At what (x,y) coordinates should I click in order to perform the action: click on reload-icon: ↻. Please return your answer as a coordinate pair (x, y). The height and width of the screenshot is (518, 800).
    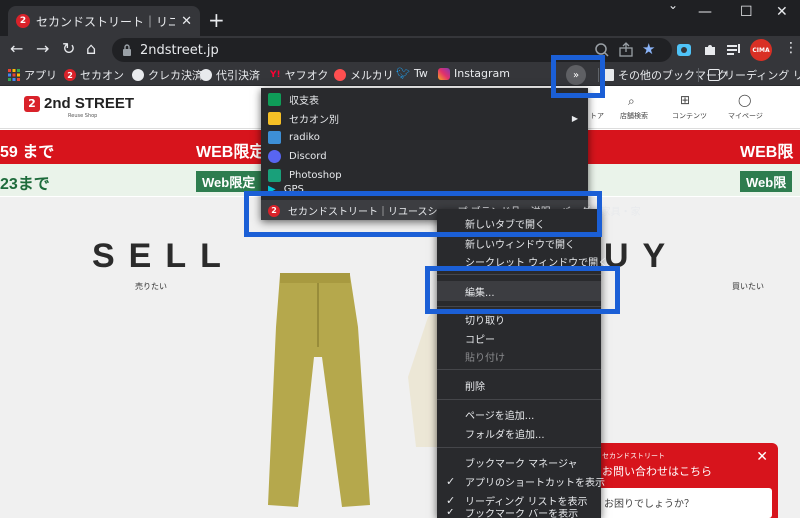
    Looking at the image, I should click on (68, 48).